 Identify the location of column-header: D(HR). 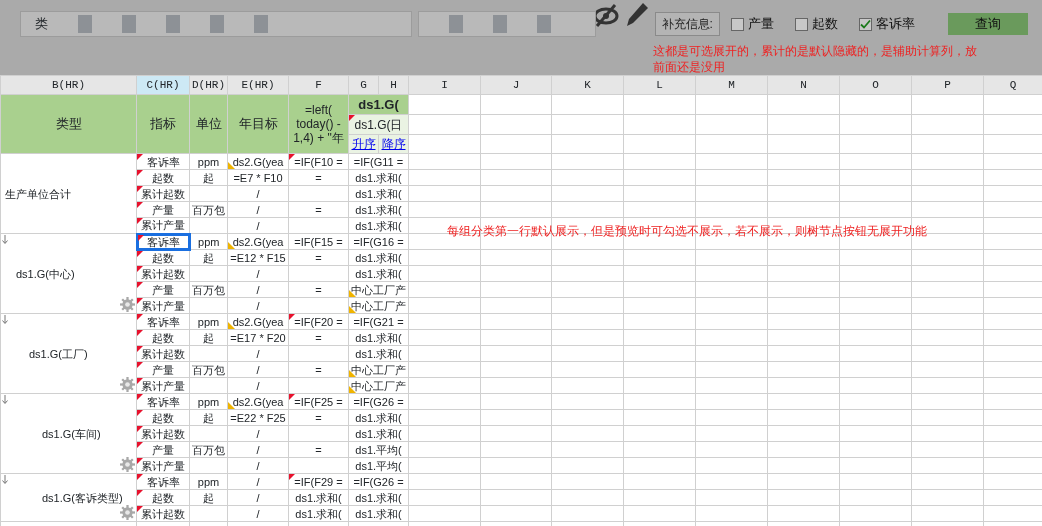
(208, 85).